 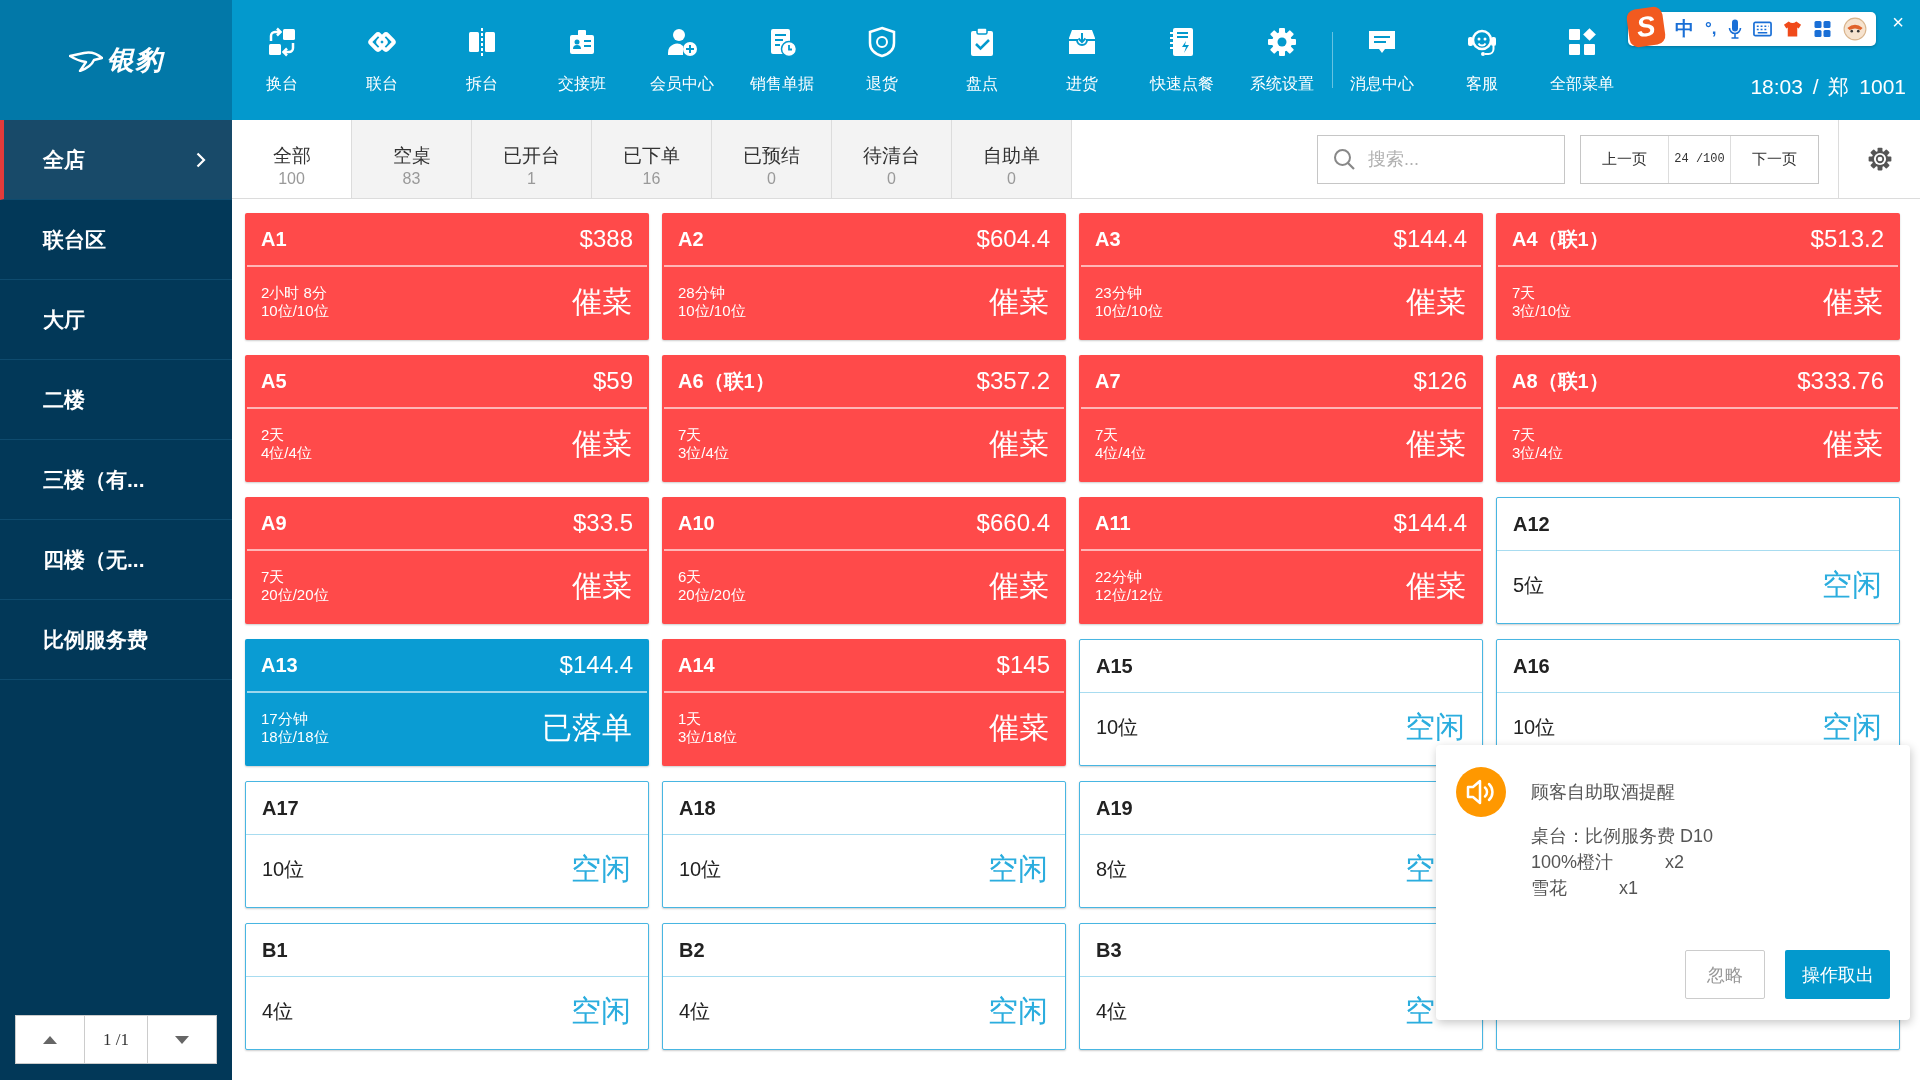 I want to click on toolbar-button: 交接班, so click(x=582, y=60).